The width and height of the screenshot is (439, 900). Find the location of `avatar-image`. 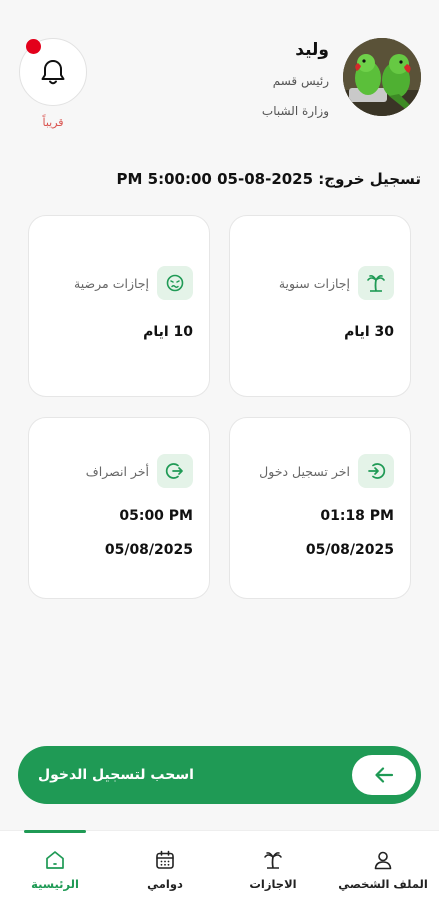

avatar-image is located at coordinates (382, 77).